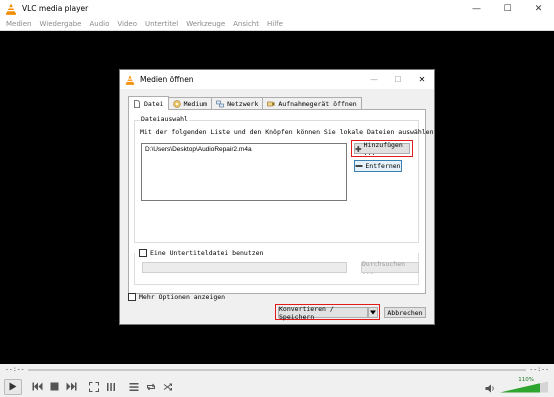 This screenshot has width=554, height=397. What do you see at coordinates (358, 148) in the screenshot?
I see `plus-icon` at bounding box center [358, 148].